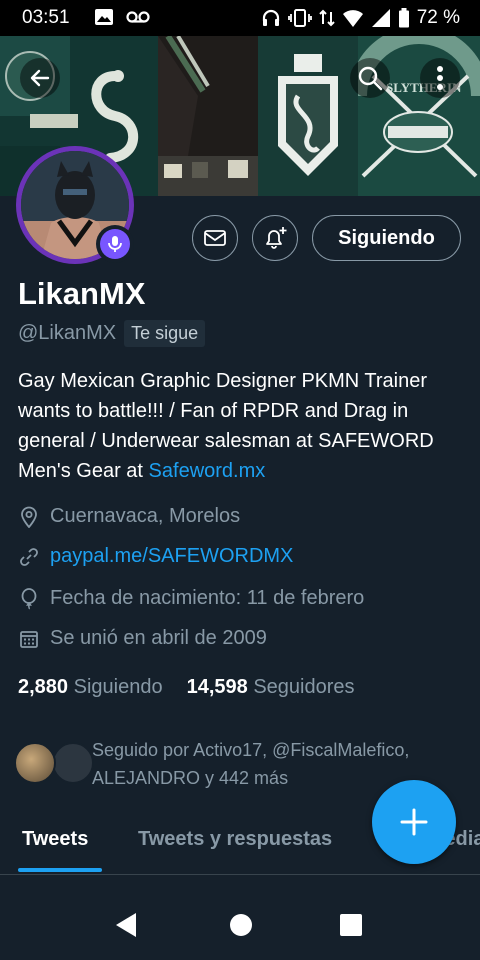 This screenshot has width=480, height=960. What do you see at coordinates (326, 18) in the screenshot?
I see `data-transfer-icon` at bounding box center [326, 18].